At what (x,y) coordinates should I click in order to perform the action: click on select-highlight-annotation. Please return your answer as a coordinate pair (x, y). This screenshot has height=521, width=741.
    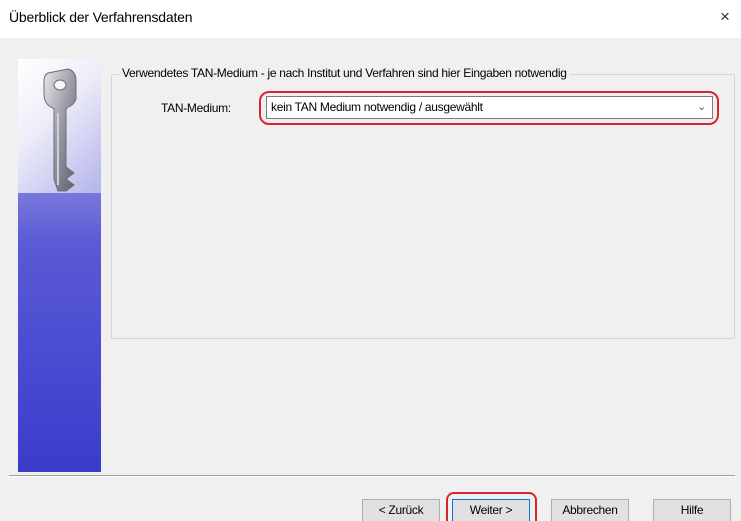
    Looking at the image, I should click on (489, 108).